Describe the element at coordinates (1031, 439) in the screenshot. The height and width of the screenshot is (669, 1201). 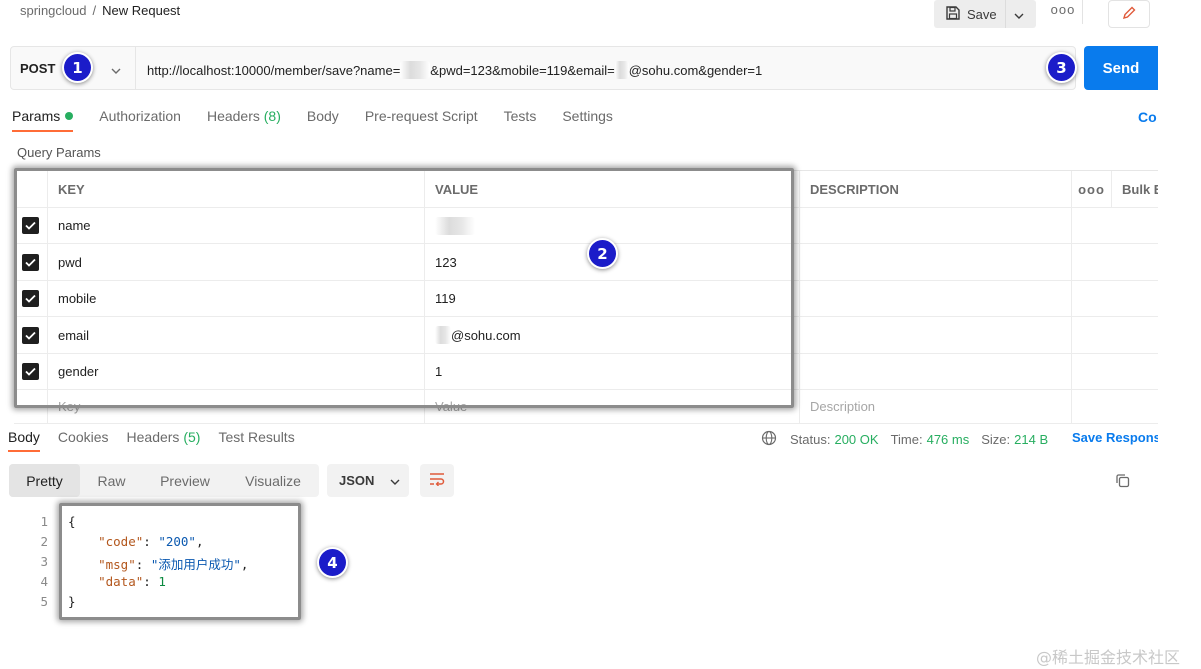
I see `size-value: 214 B` at that location.